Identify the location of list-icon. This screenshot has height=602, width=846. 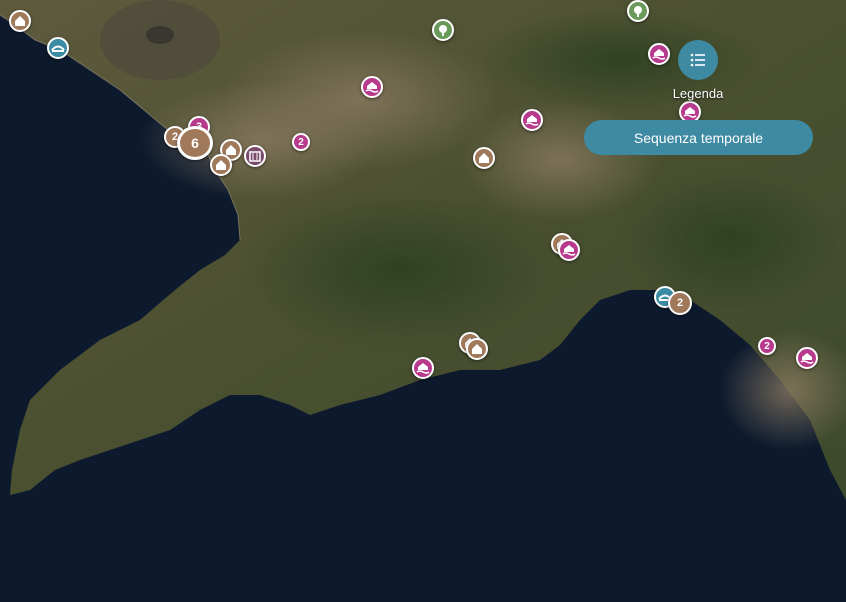
(697, 60).